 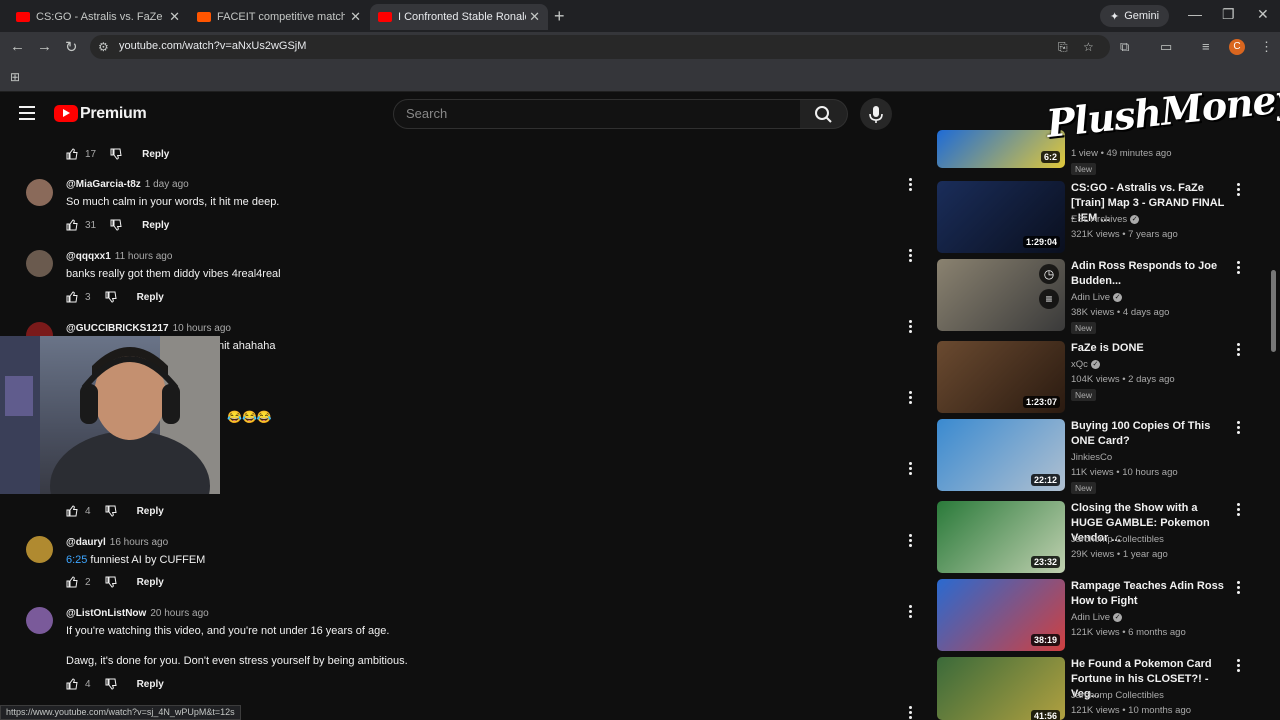 What do you see at coordinates (1001, 537) in the screenshot?
I see `video-thumbnail: 23:32` at bounding box center [1001, 537].